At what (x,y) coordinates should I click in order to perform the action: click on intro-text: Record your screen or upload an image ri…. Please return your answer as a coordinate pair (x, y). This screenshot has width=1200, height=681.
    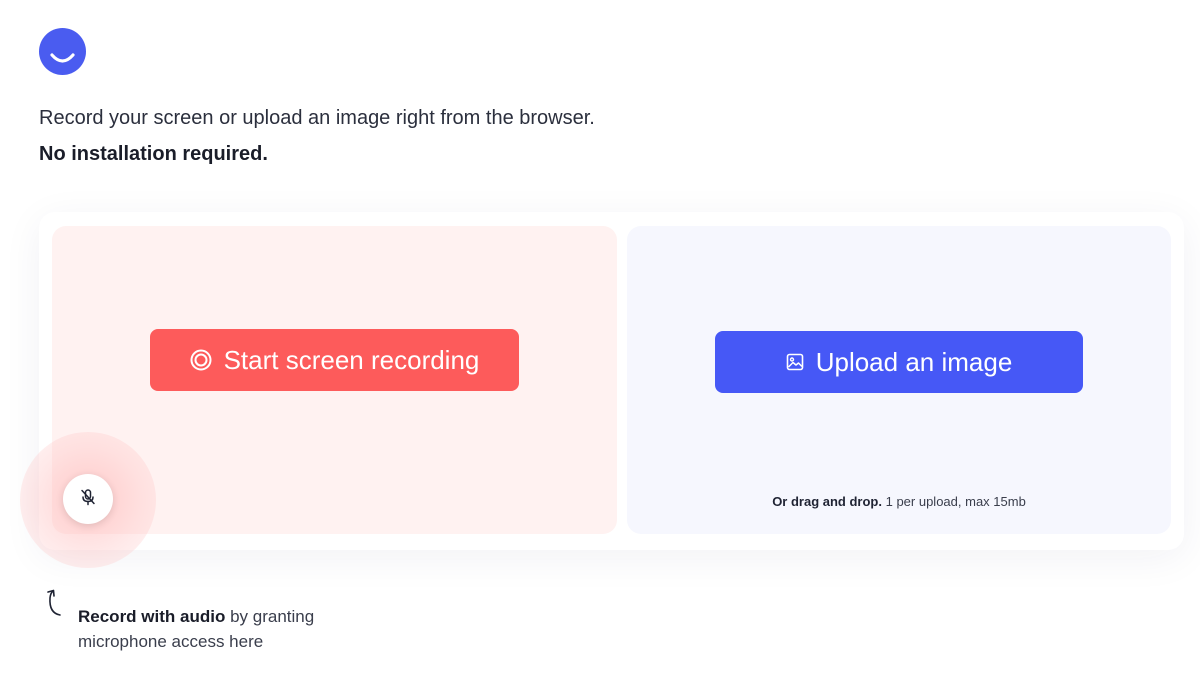
    Looking at the image, I should click on (319, 136).